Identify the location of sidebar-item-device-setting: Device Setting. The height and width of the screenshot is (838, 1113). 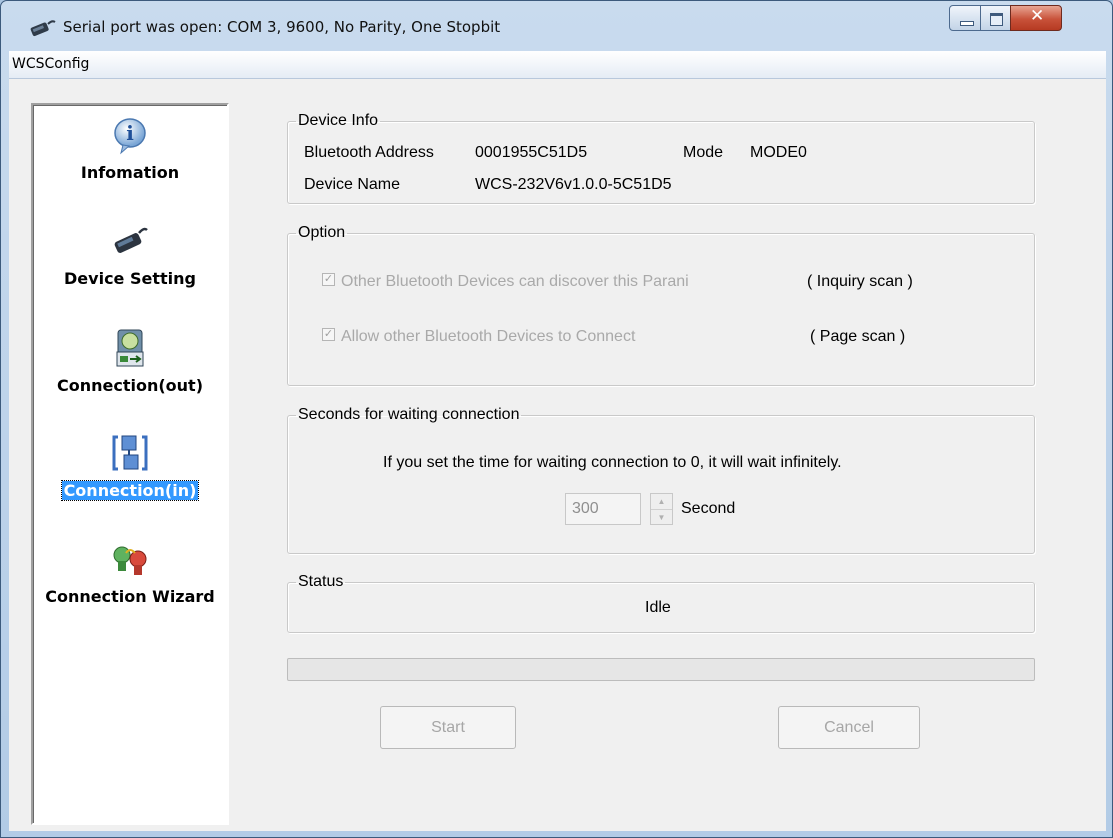
(130, 271).